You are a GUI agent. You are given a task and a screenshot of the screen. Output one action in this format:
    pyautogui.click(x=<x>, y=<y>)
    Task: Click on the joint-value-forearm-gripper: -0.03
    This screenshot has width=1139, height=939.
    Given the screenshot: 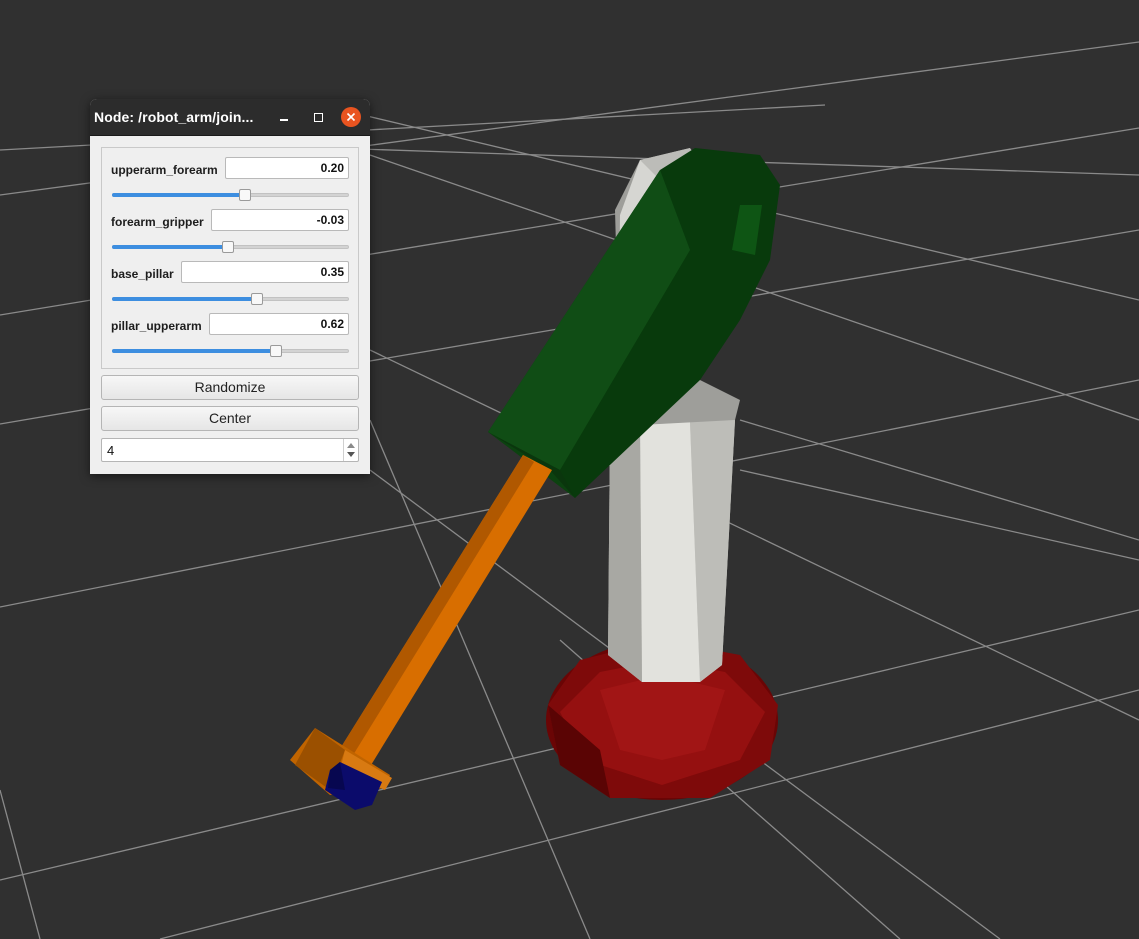 What is the action you would take?
    pyautogui.click(x=280, y=220)
    